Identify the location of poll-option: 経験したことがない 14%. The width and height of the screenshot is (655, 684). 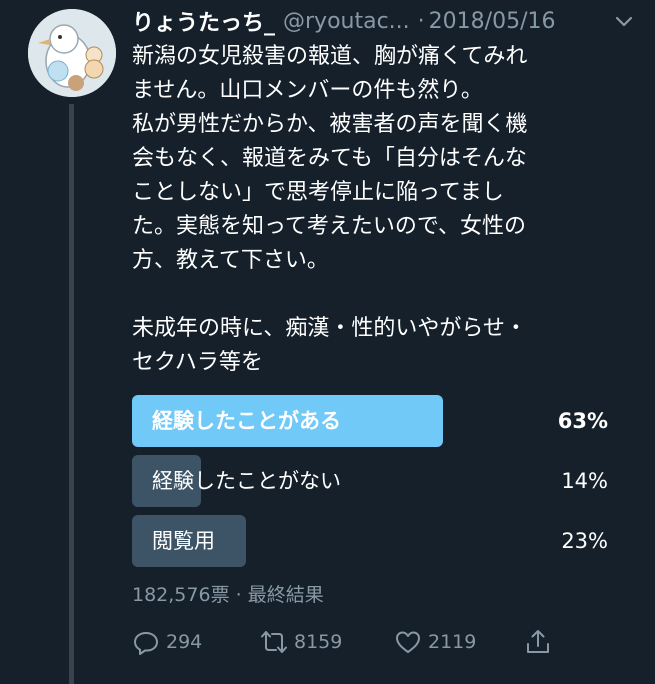
(372, 481).